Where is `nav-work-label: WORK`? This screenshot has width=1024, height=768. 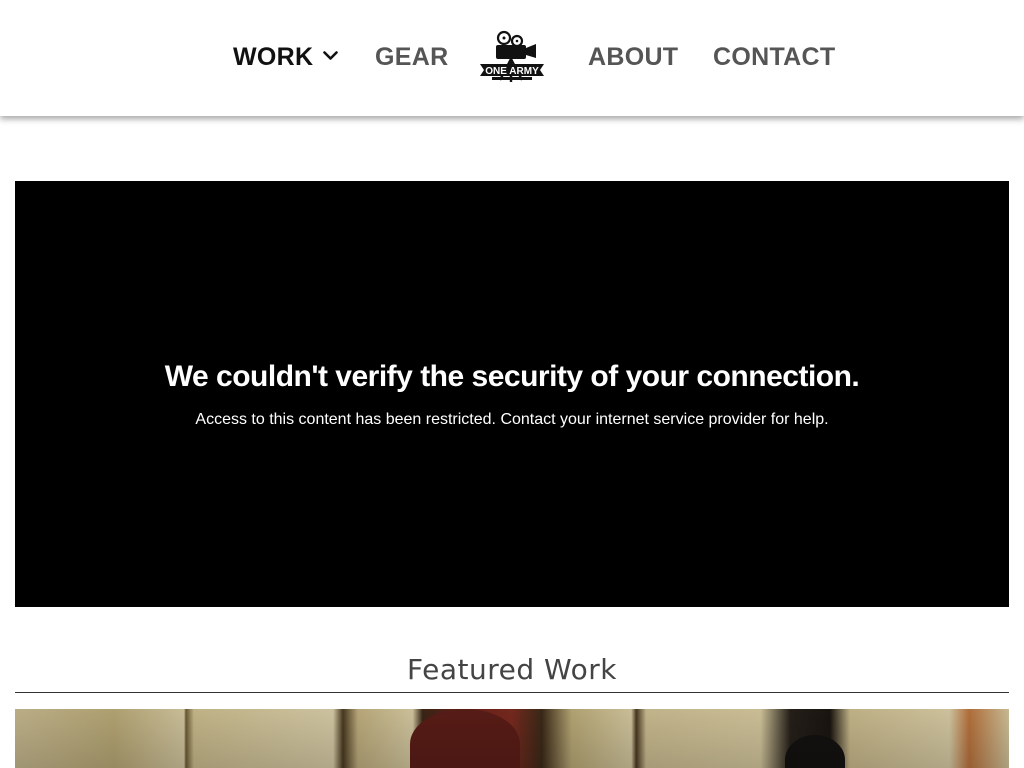
nav-work-label: WORK is located at coordinates (273, 57).